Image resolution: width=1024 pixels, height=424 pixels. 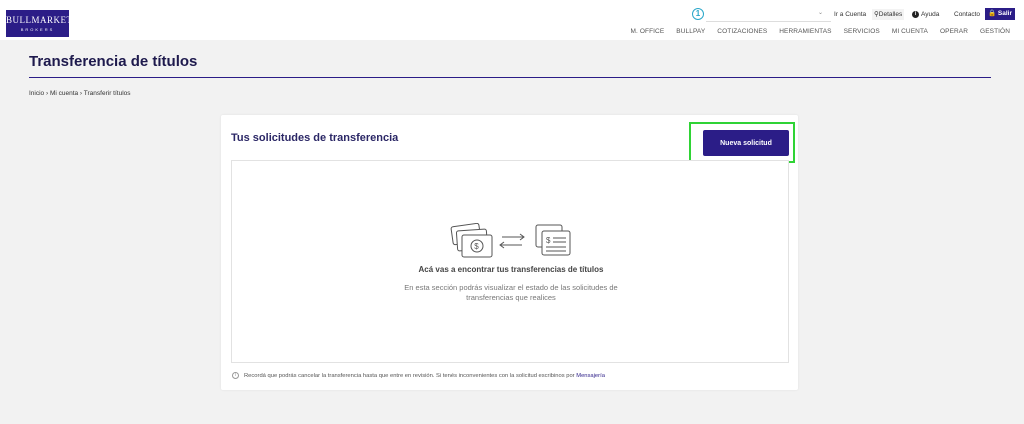 I want to click on contact-link: Contacto, so click(x=967, y=14).